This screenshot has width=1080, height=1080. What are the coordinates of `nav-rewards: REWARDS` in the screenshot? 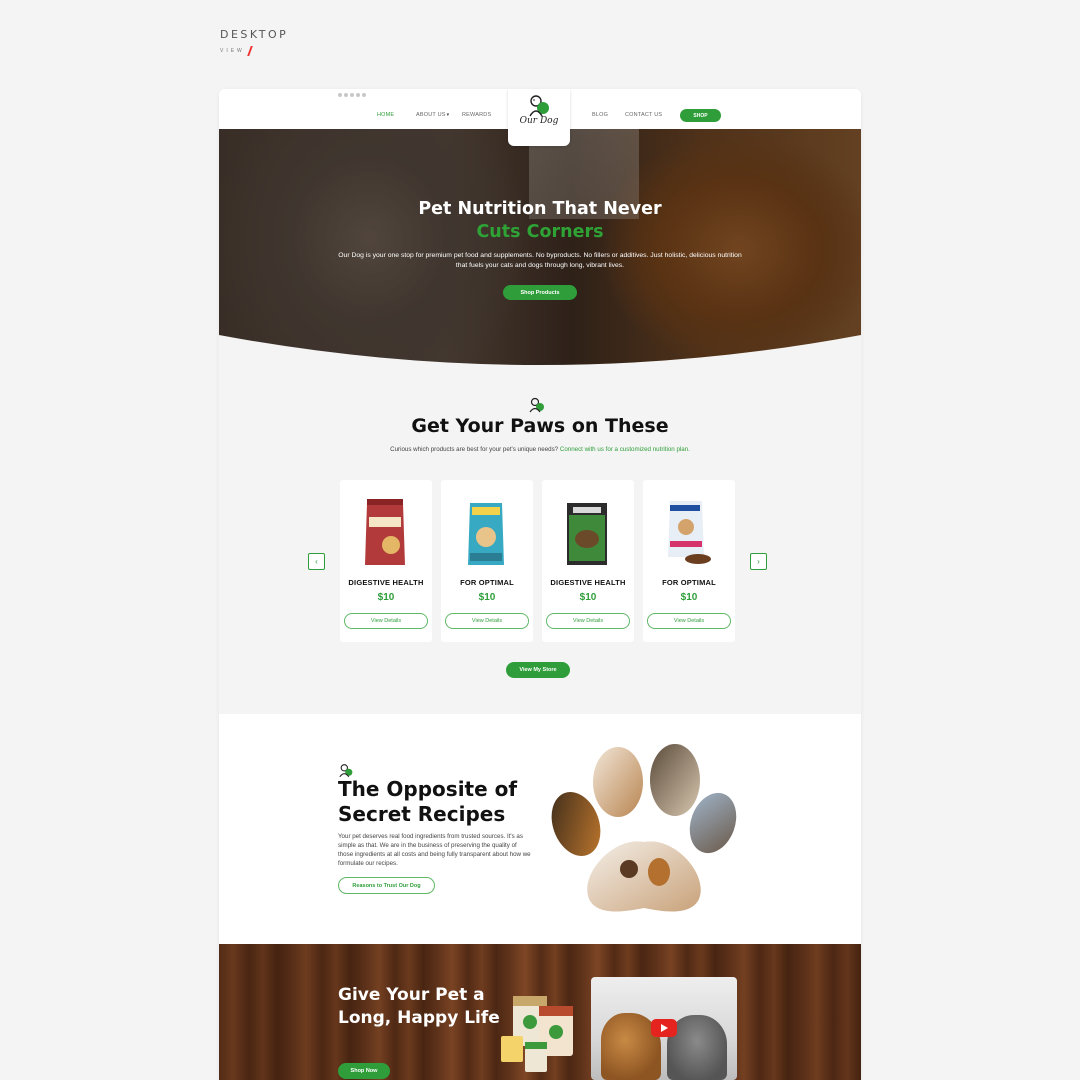 It's located at (476, 115).